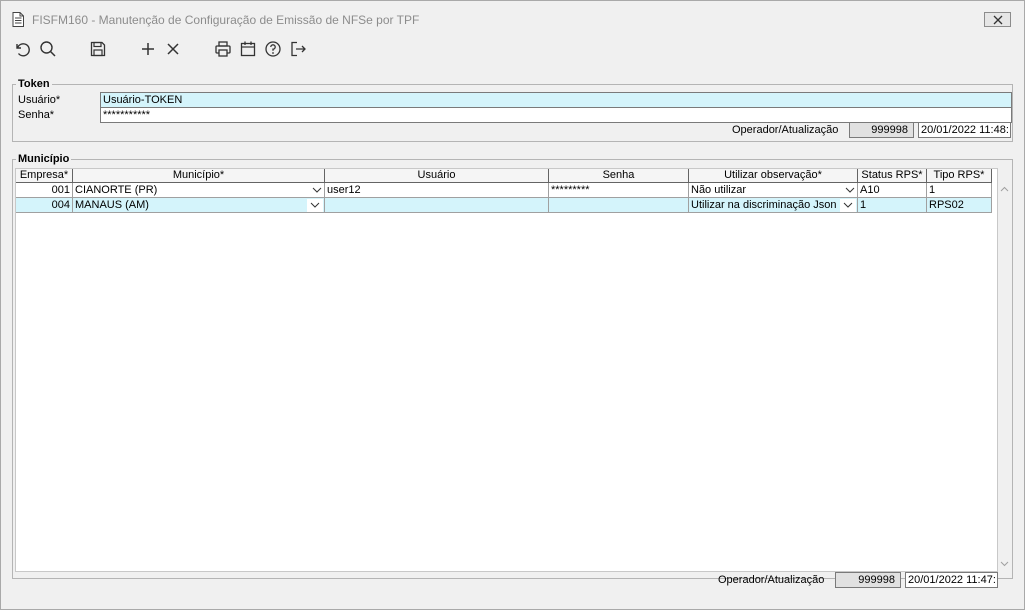  What do you see at coordinates (719, 190) in the screenshot?
I see `cell-observacao-text: Não utilizar` at bounding box center [719, 190].